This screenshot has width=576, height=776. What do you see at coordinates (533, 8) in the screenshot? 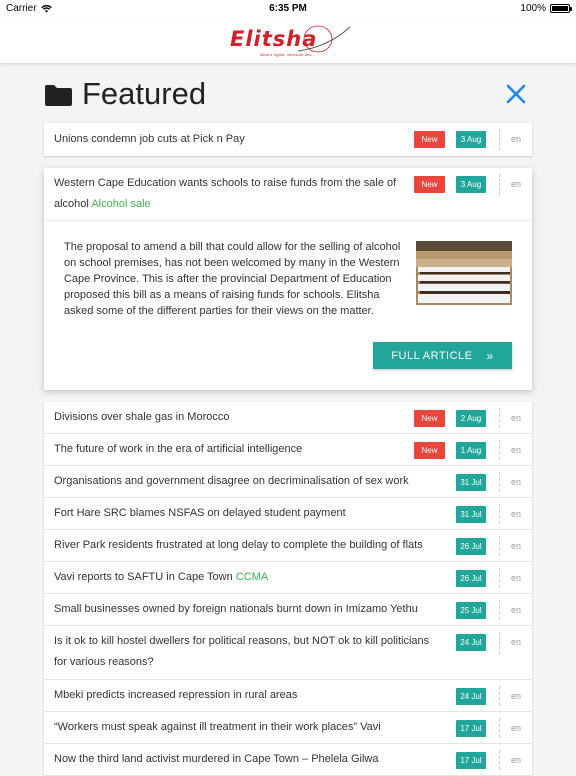
I see `battery-percent: 100%` at bounding box center [533, 8].